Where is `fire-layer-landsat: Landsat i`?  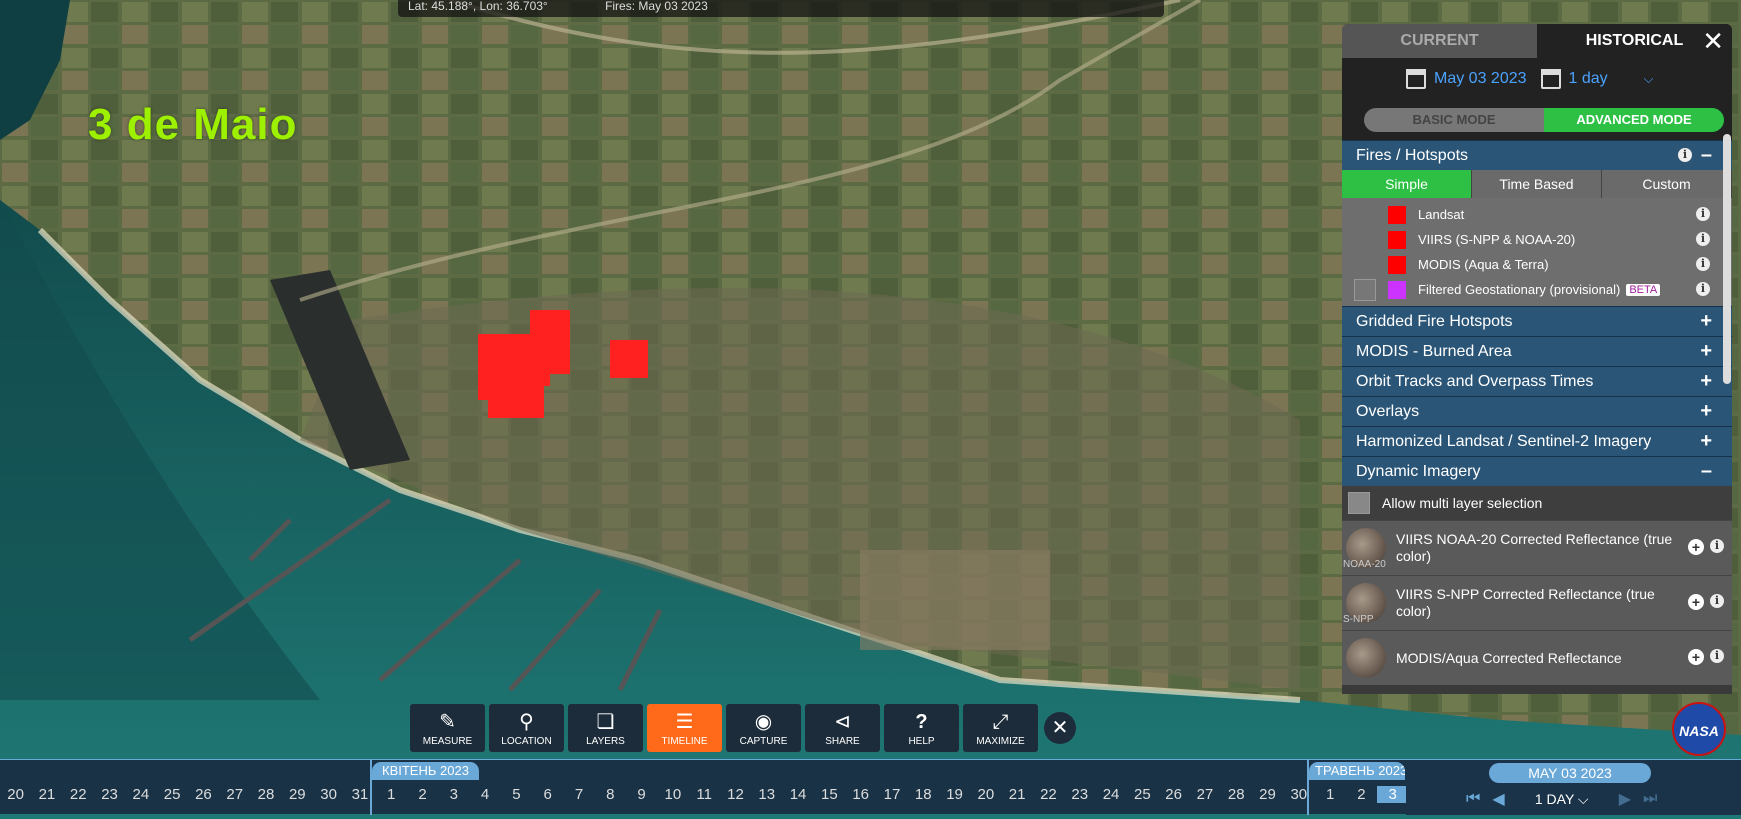
fire-layer-landsat: Landsat i is located at coordinates (1537, 214).